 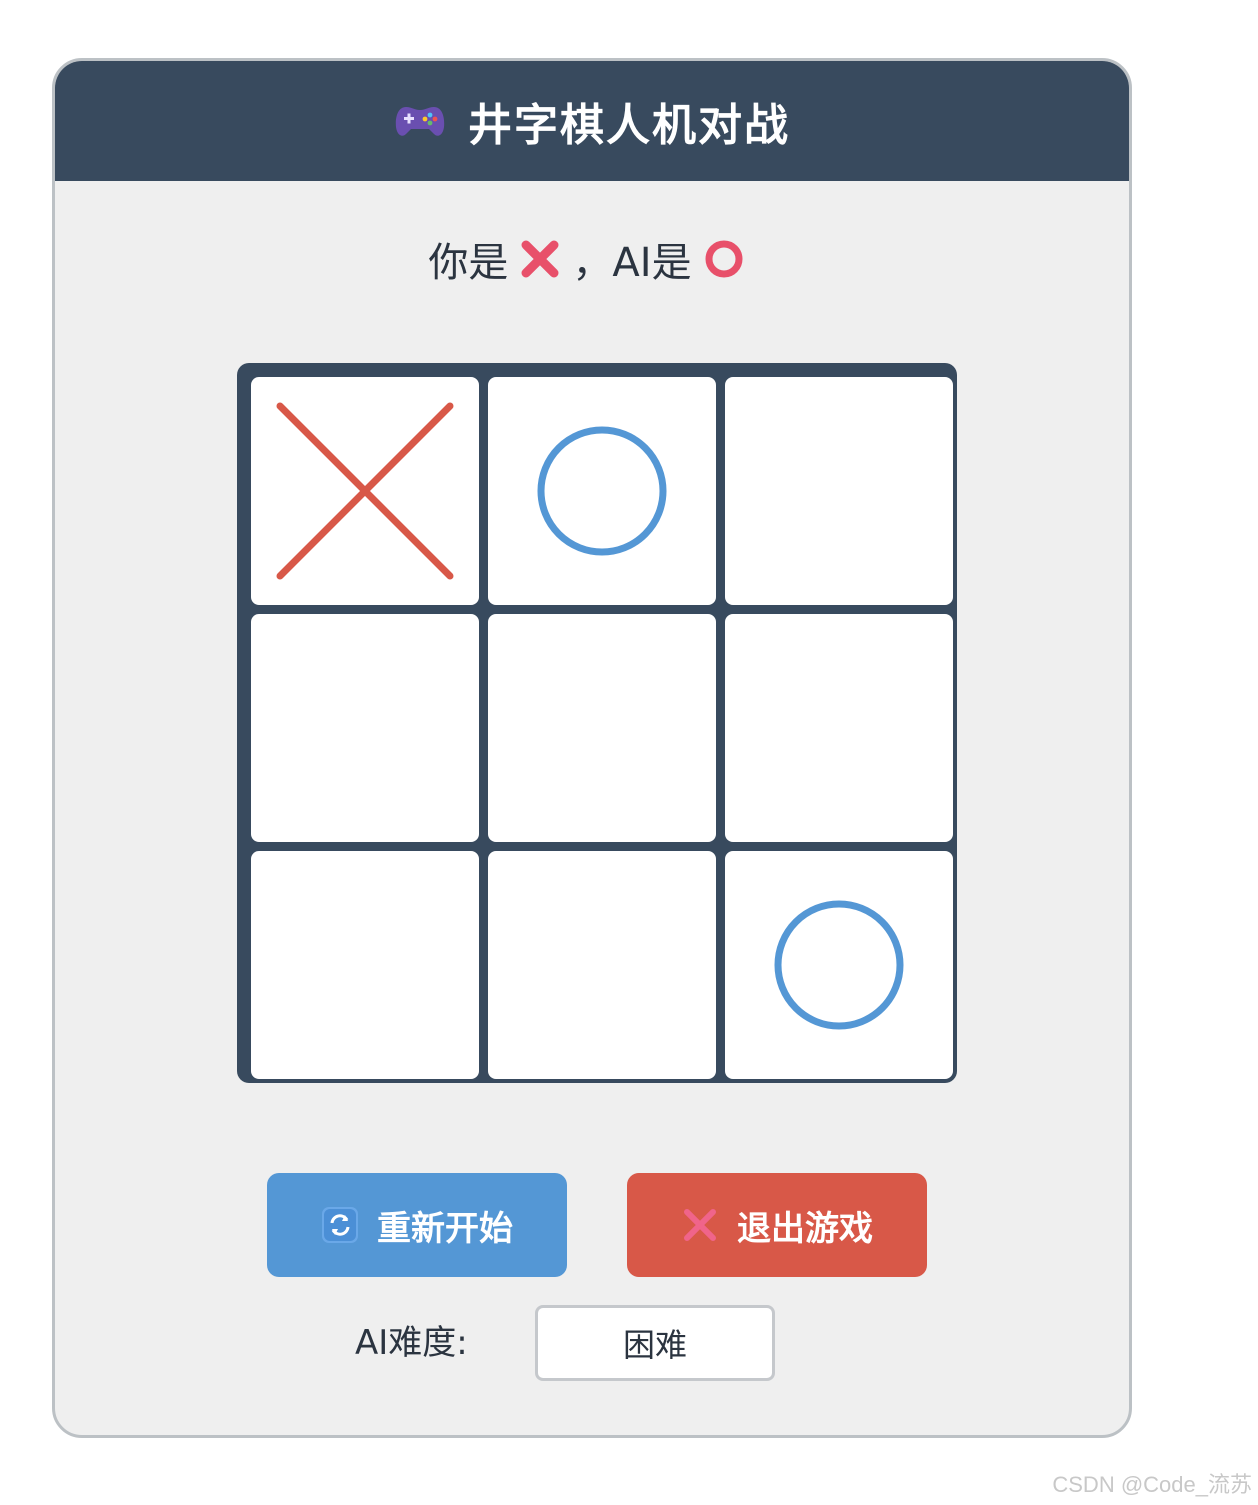 I want to click on restart-label: 重新开始, so click(x=445, y=1228).